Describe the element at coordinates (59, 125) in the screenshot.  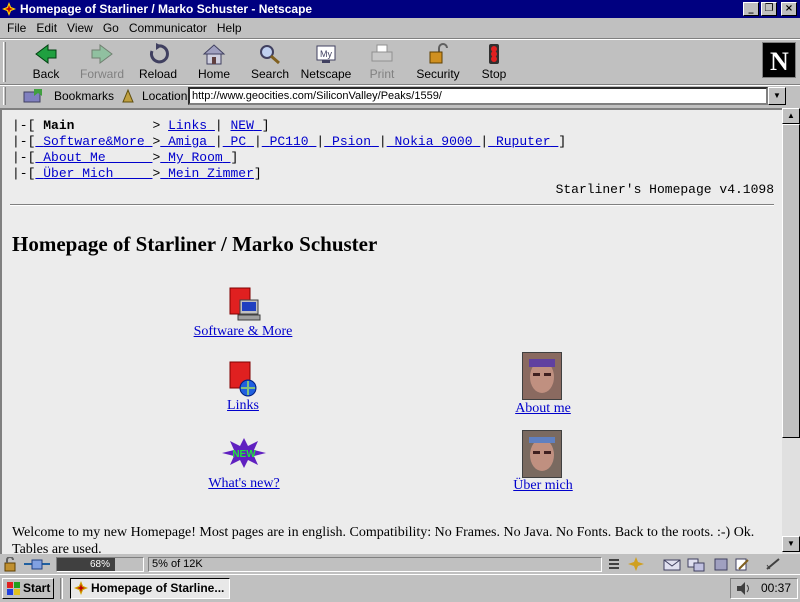
I see `nav-main: Main` at that location.